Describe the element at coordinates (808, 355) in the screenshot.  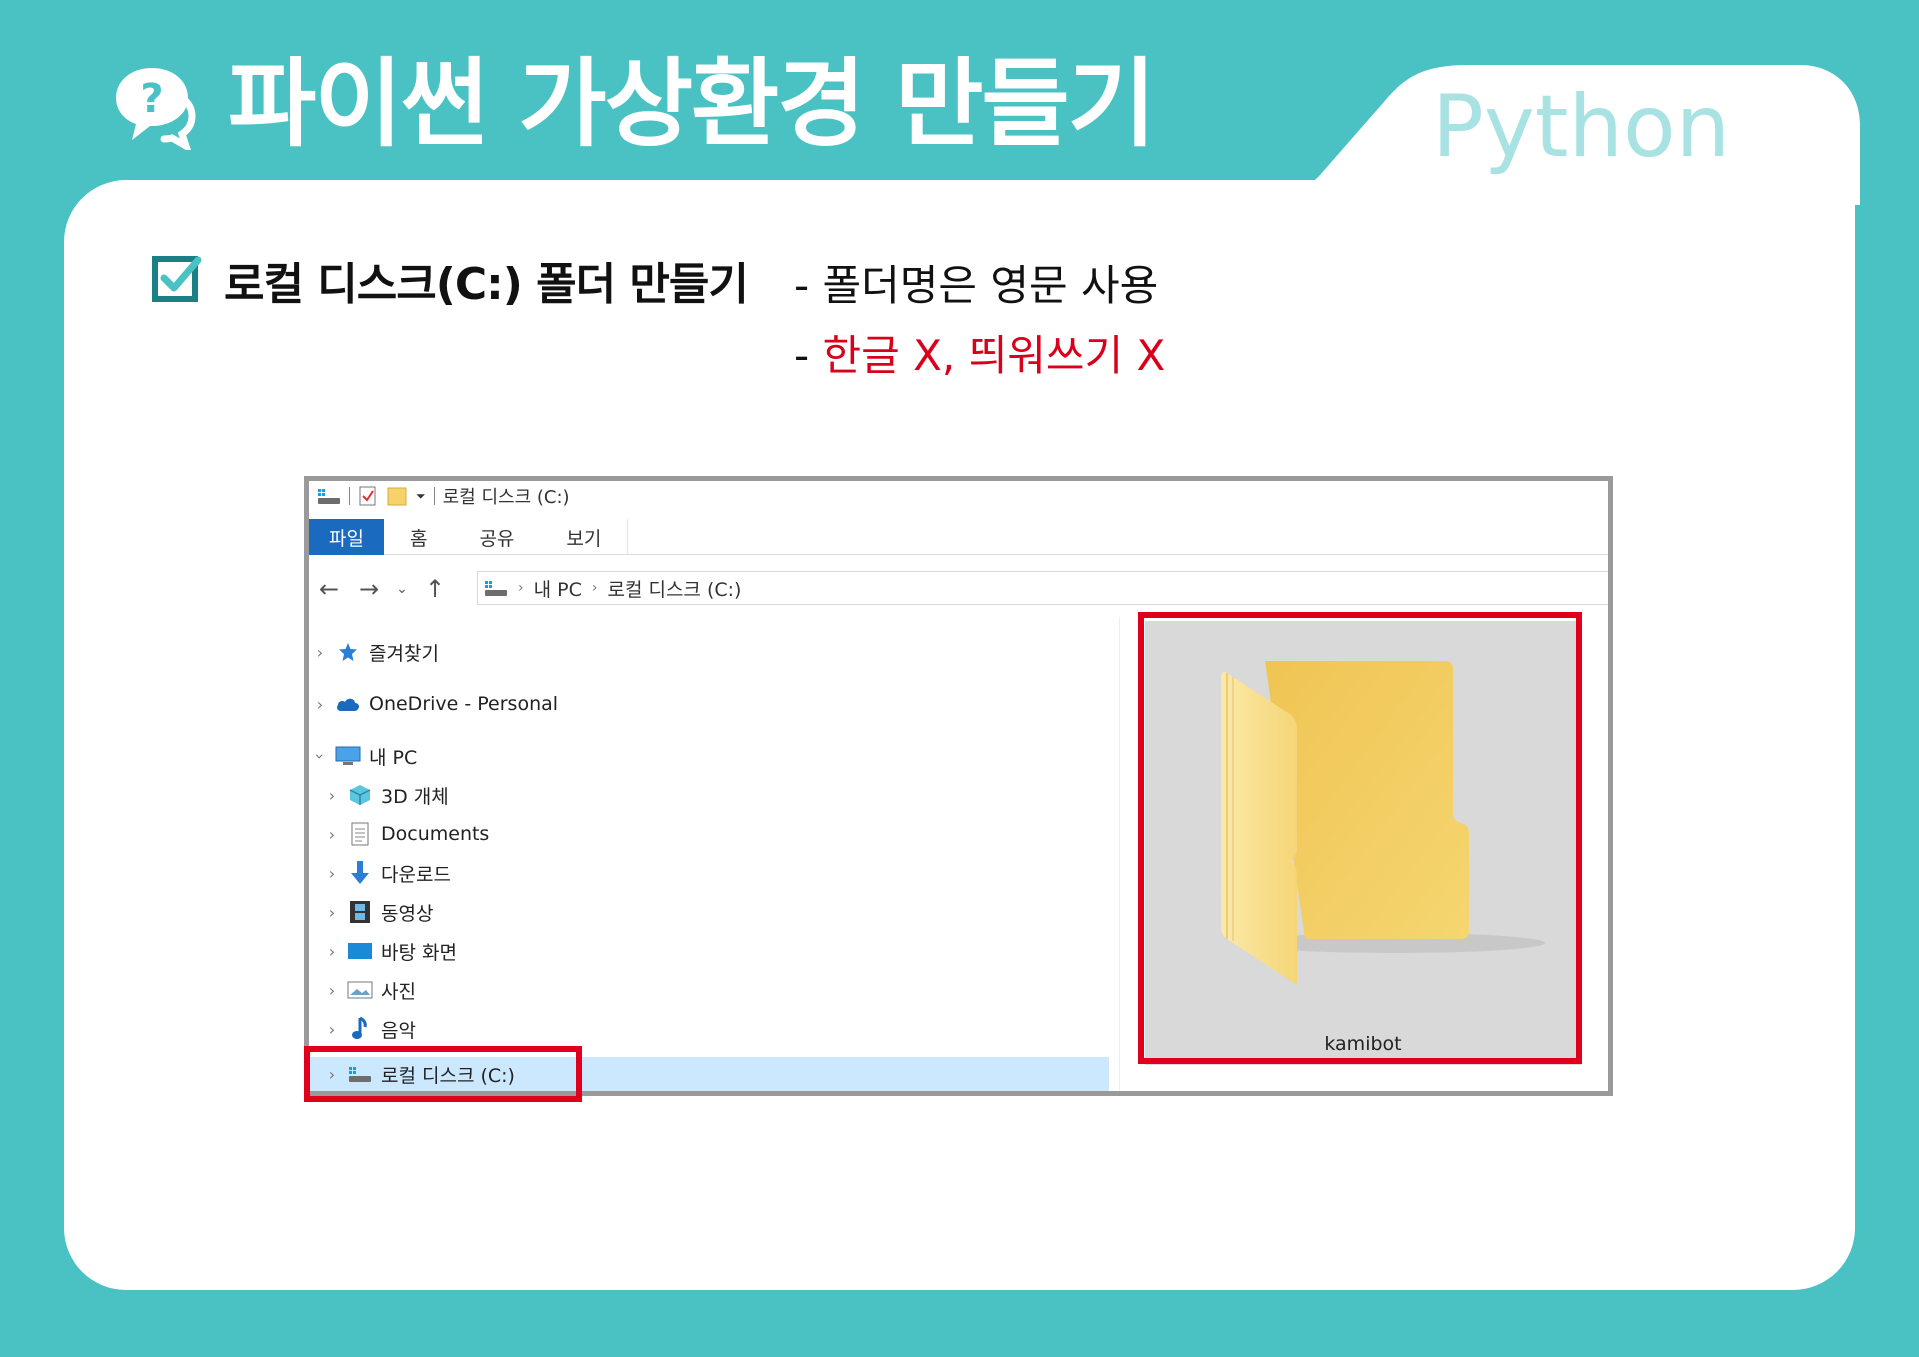
I see `note-dash: -` at that location.